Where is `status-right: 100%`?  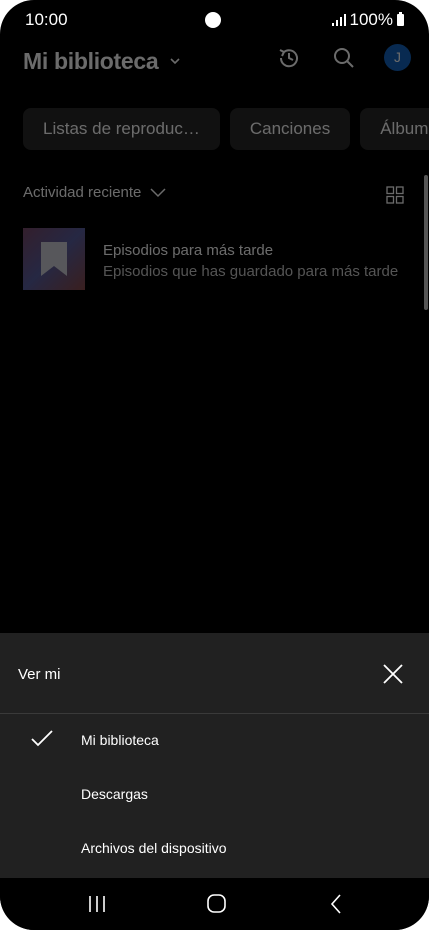
status-right: 100% is located at coordinates (367, 20).